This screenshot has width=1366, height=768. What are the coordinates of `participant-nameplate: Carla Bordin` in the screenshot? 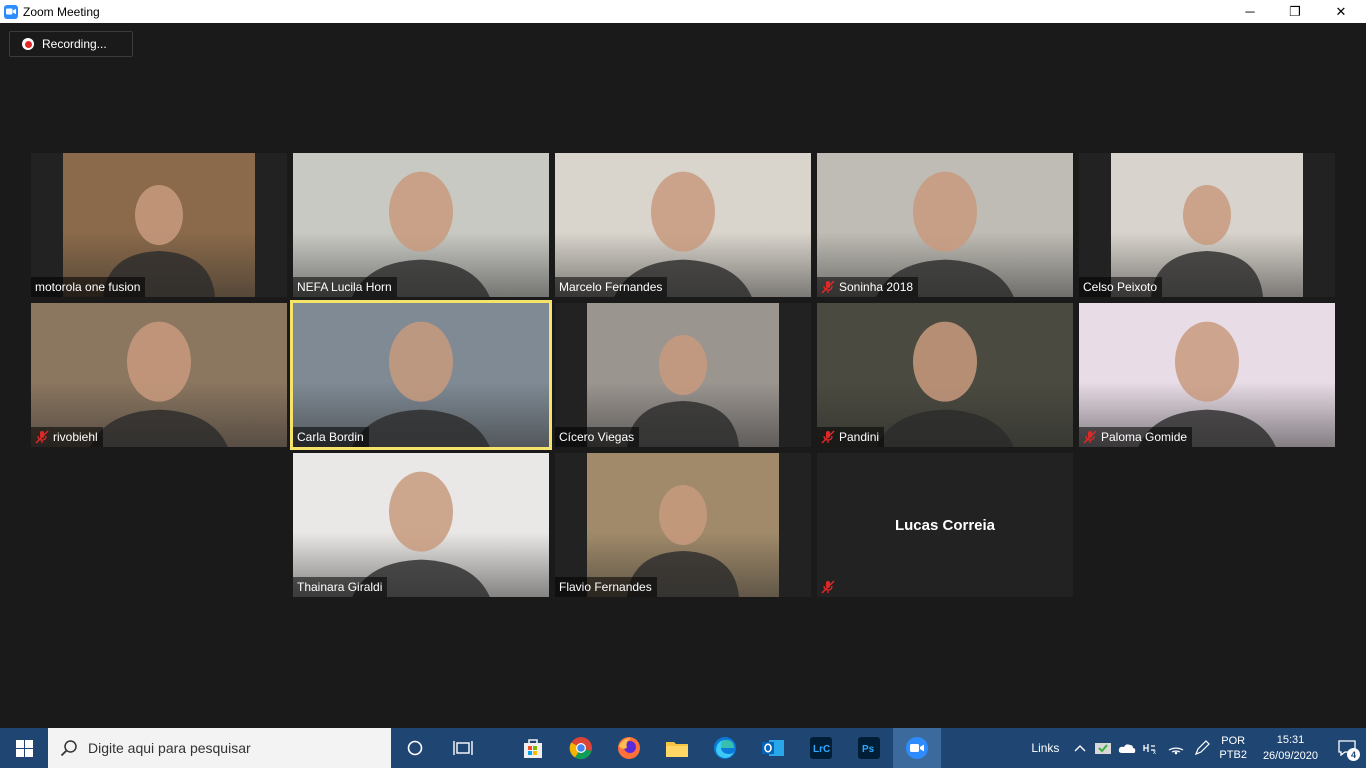 It's located at (331, 437).